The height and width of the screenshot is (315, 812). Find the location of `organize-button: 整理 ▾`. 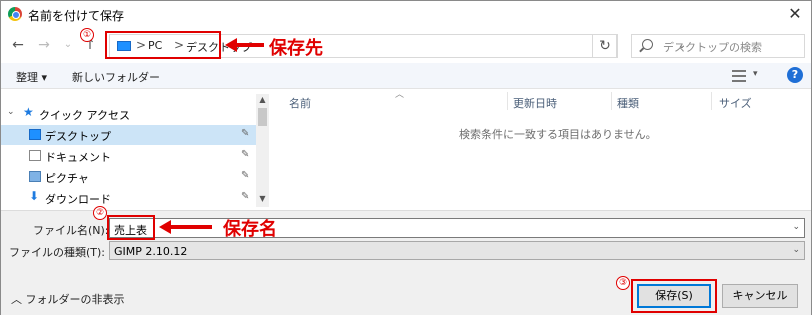

organize-button: 整理 ▾ is located at coordinates (31, 77).